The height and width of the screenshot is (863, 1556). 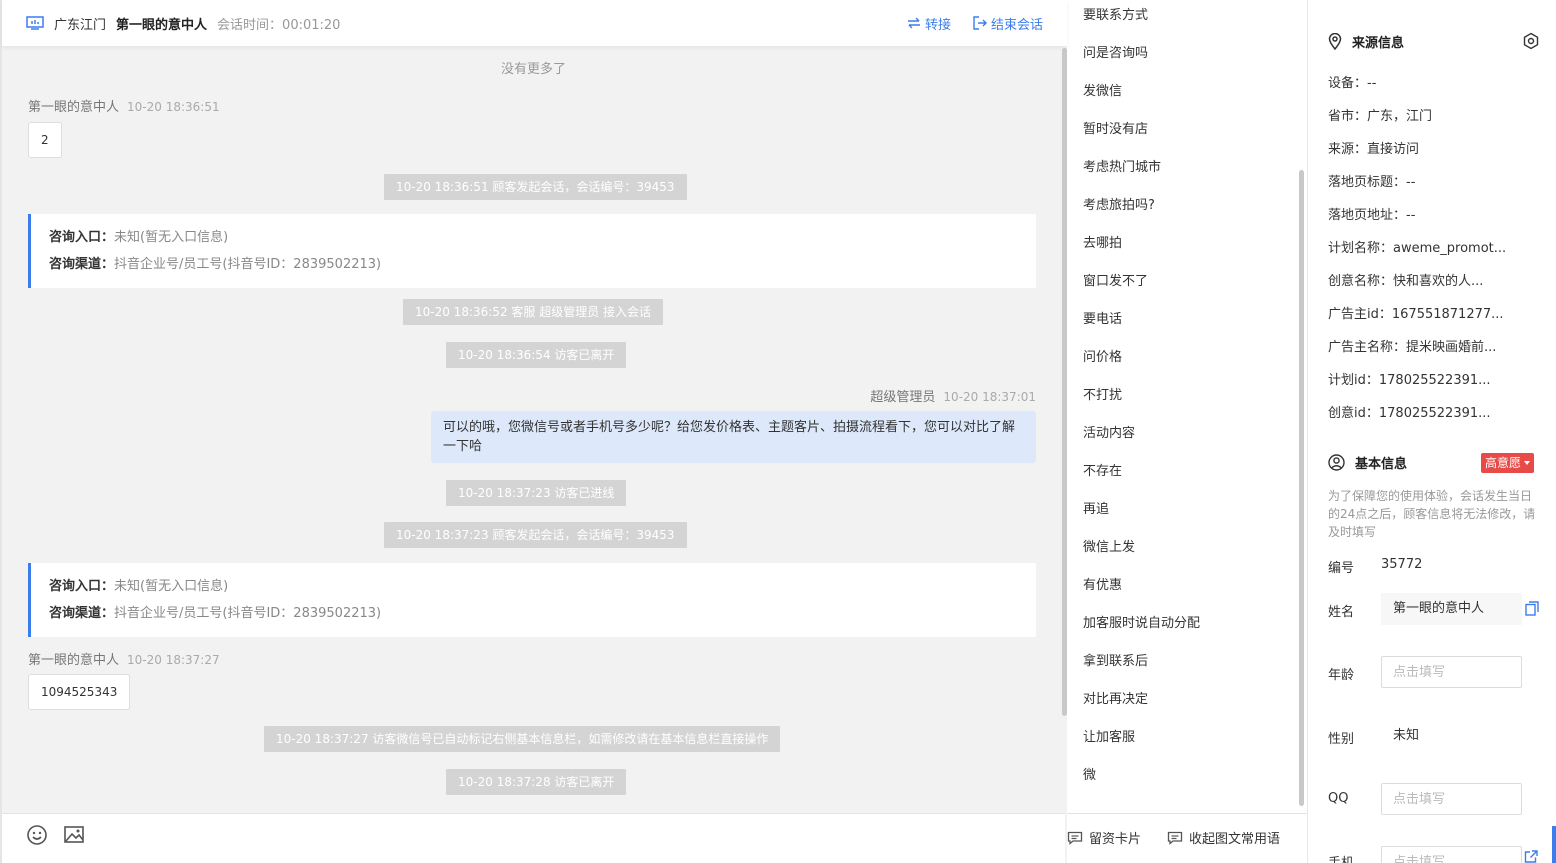 I want to click on id-label: 编号, so click(x=1341, y=568).